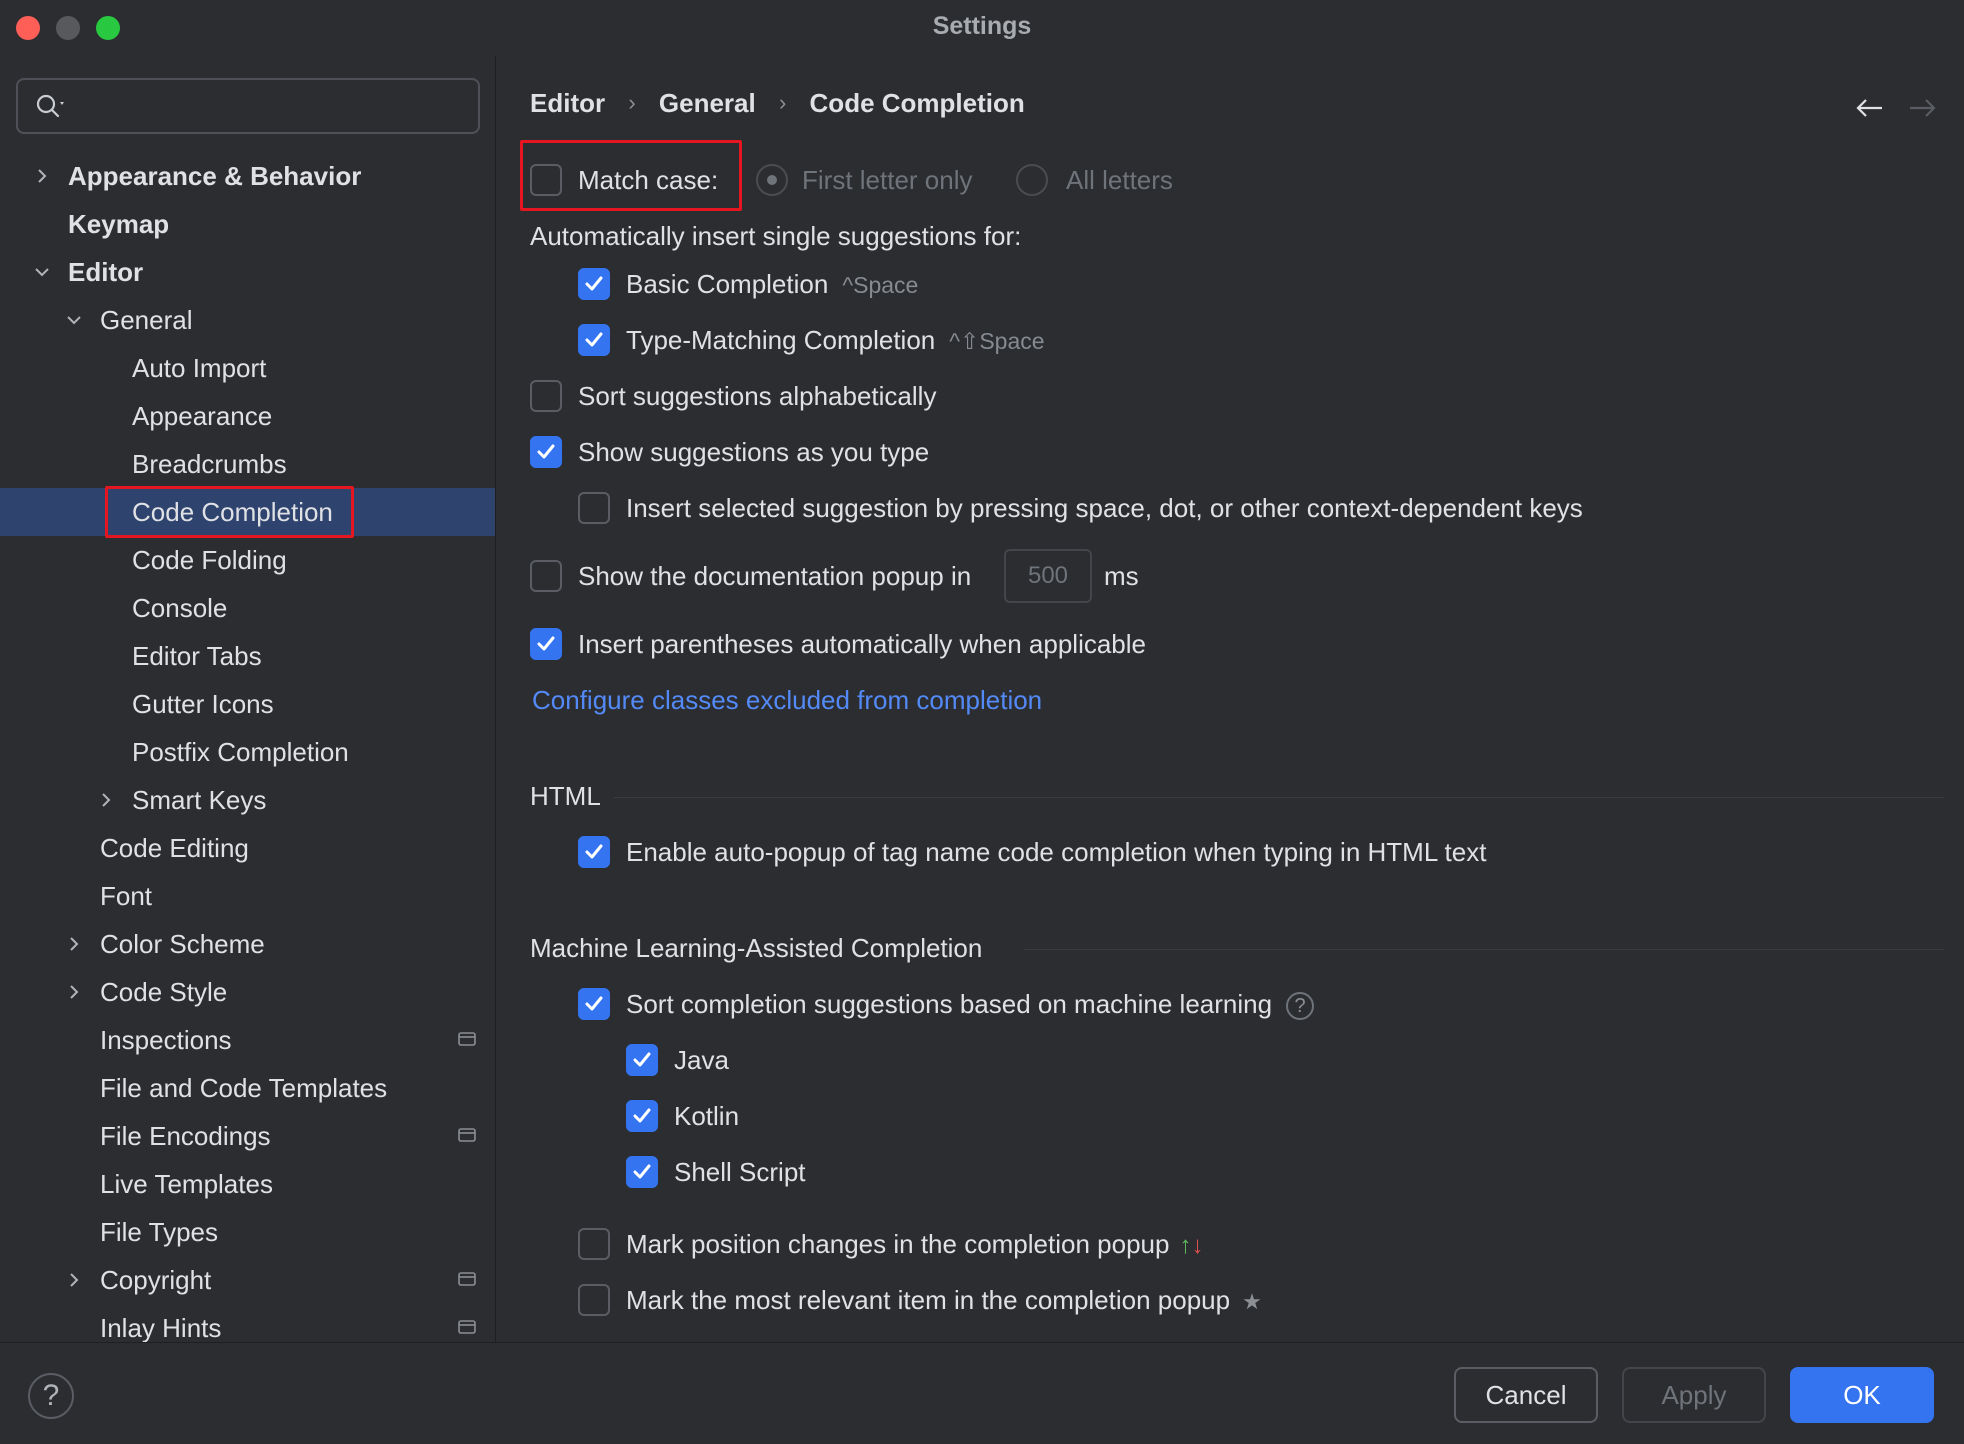  What do you see at coordinates (1121, 576) in the screenshot?
I see `doc-popup-unit: ms` at bounding box center [1121, 576].